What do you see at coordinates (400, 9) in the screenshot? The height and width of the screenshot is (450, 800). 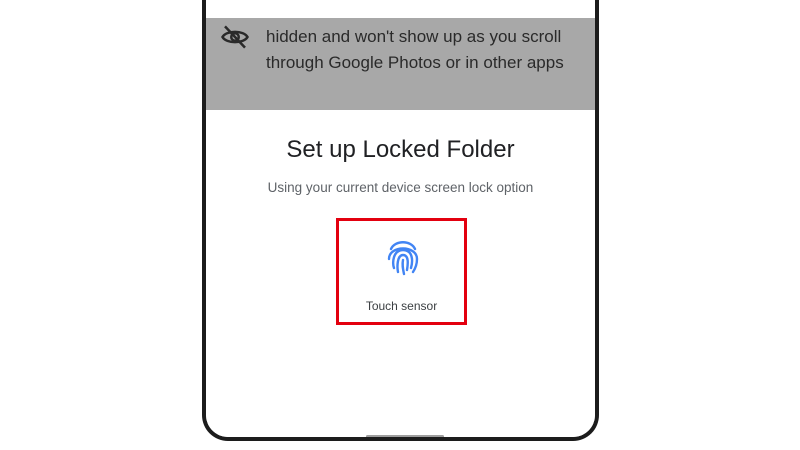 I see `top-strip` at bounding box center [400, 9].